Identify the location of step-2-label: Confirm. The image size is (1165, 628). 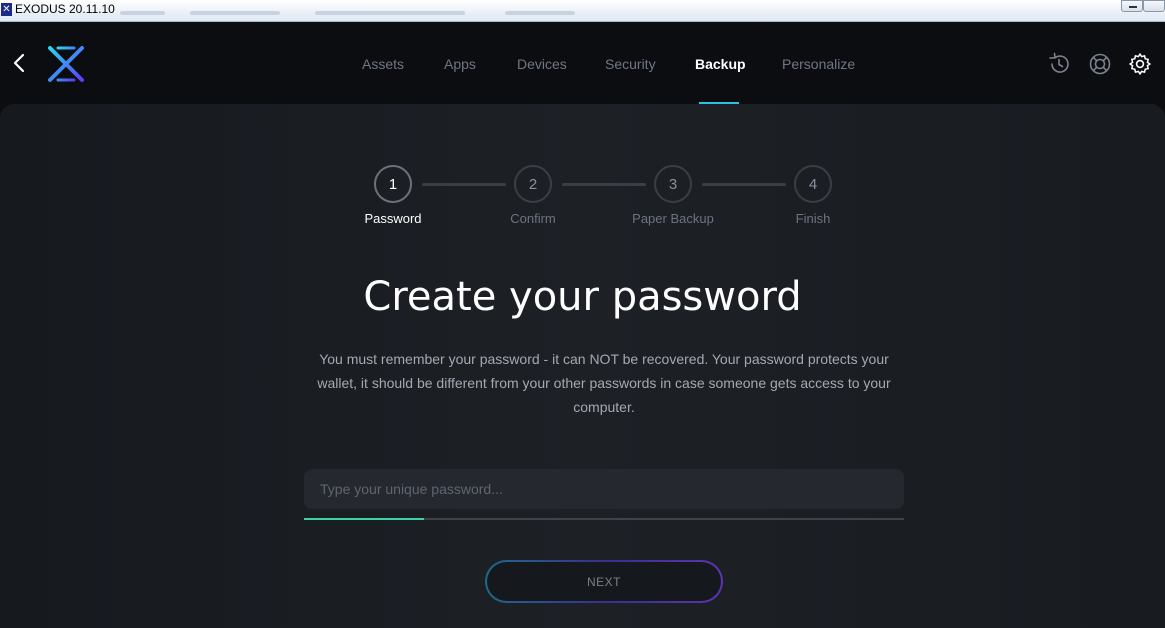
(533, 218).